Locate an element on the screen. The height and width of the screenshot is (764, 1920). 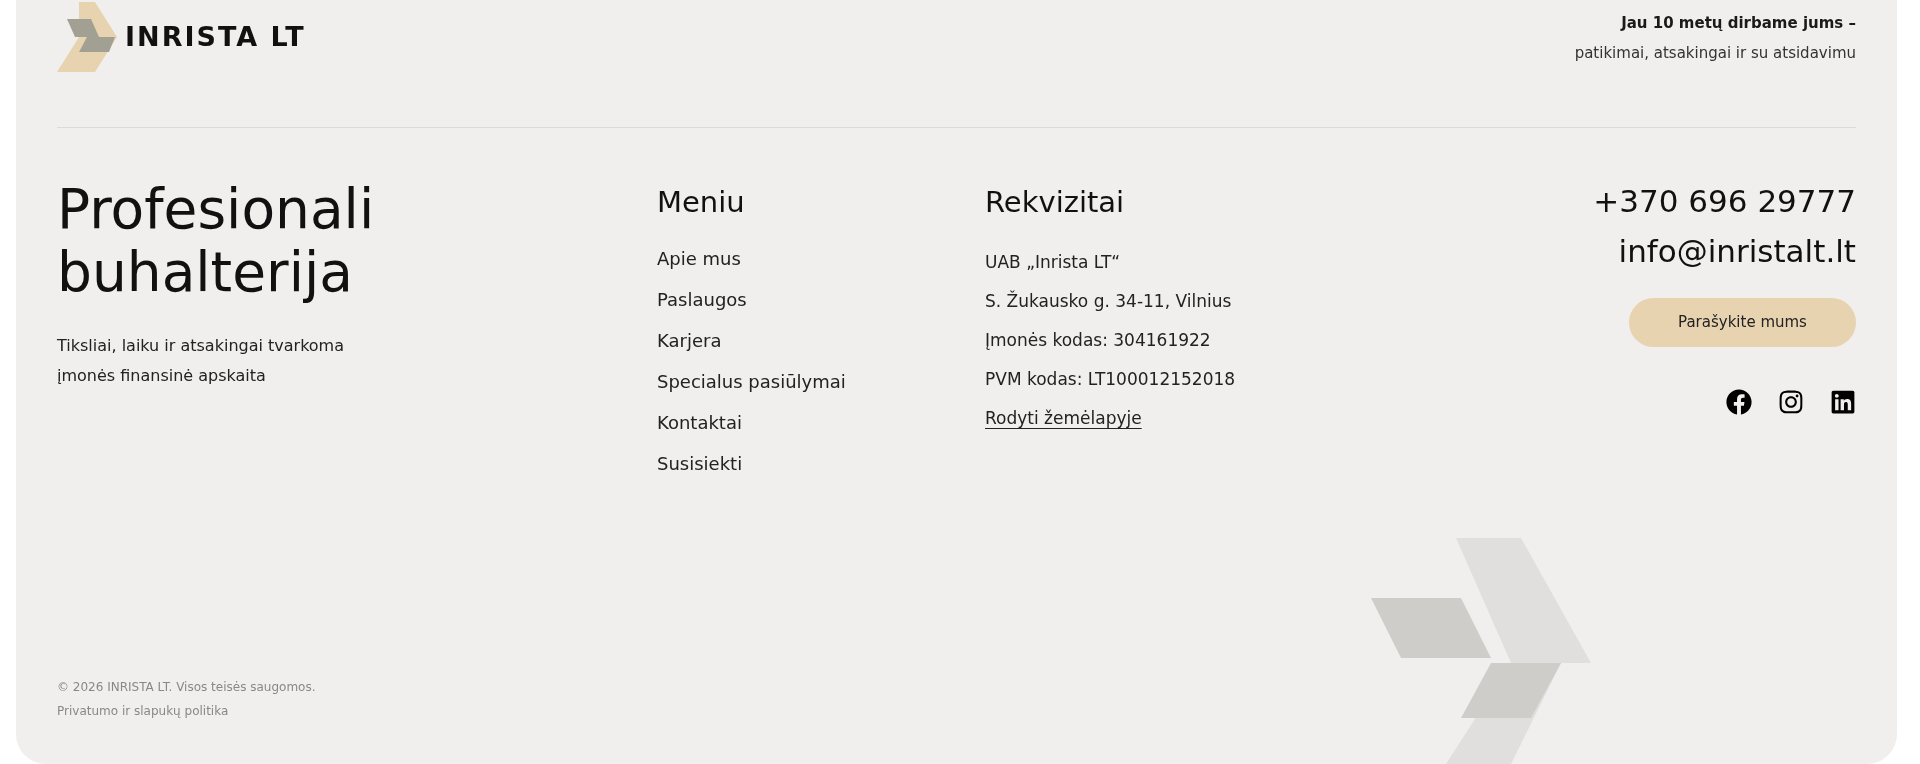
details-heading: Rekvizitai is located at coordinates (1055, 202).